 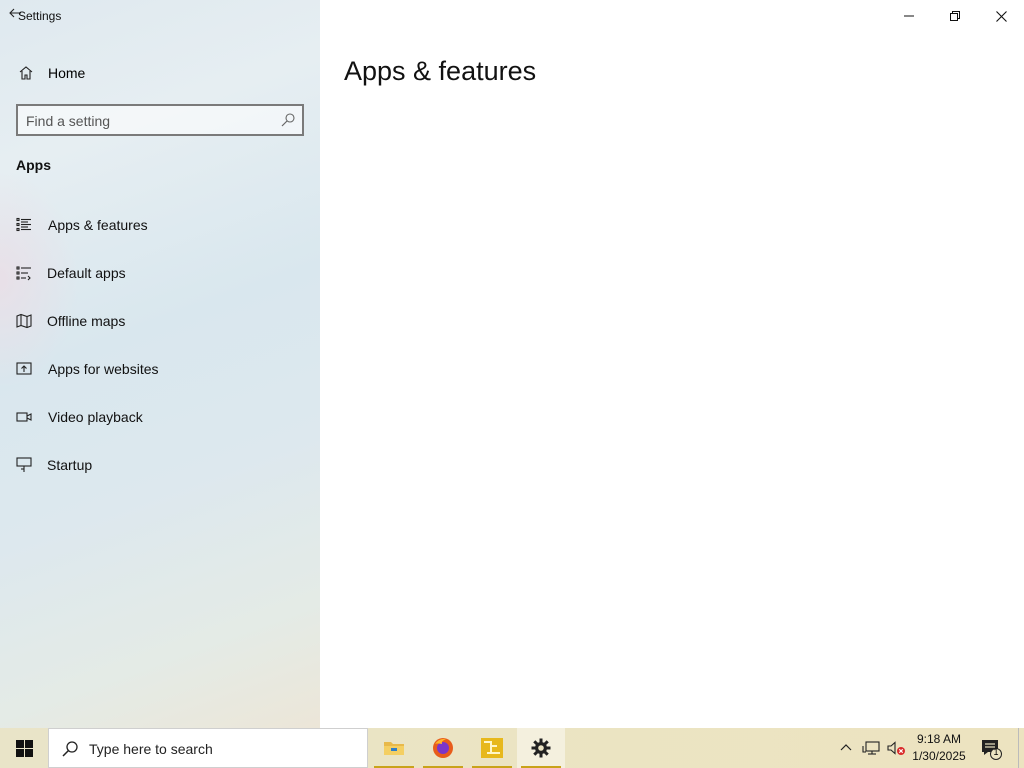 I want to click on title-bar: Settings, so click(x=512, y=16).